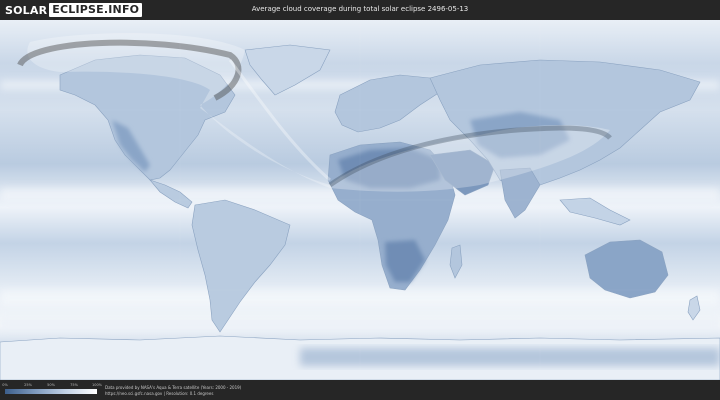 This screenshot has width=720, height=400. I want to click on legend-tick: 75%, so click(74, 385).